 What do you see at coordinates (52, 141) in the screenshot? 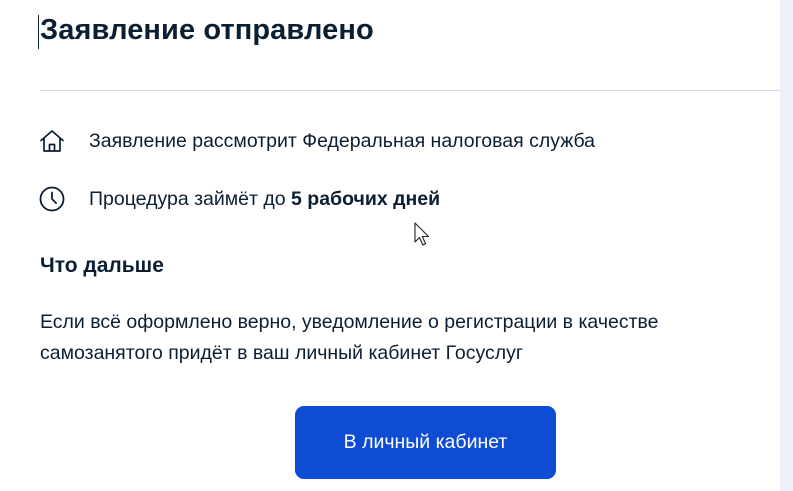
I see `home-icon` at bounding box center [52, 141].